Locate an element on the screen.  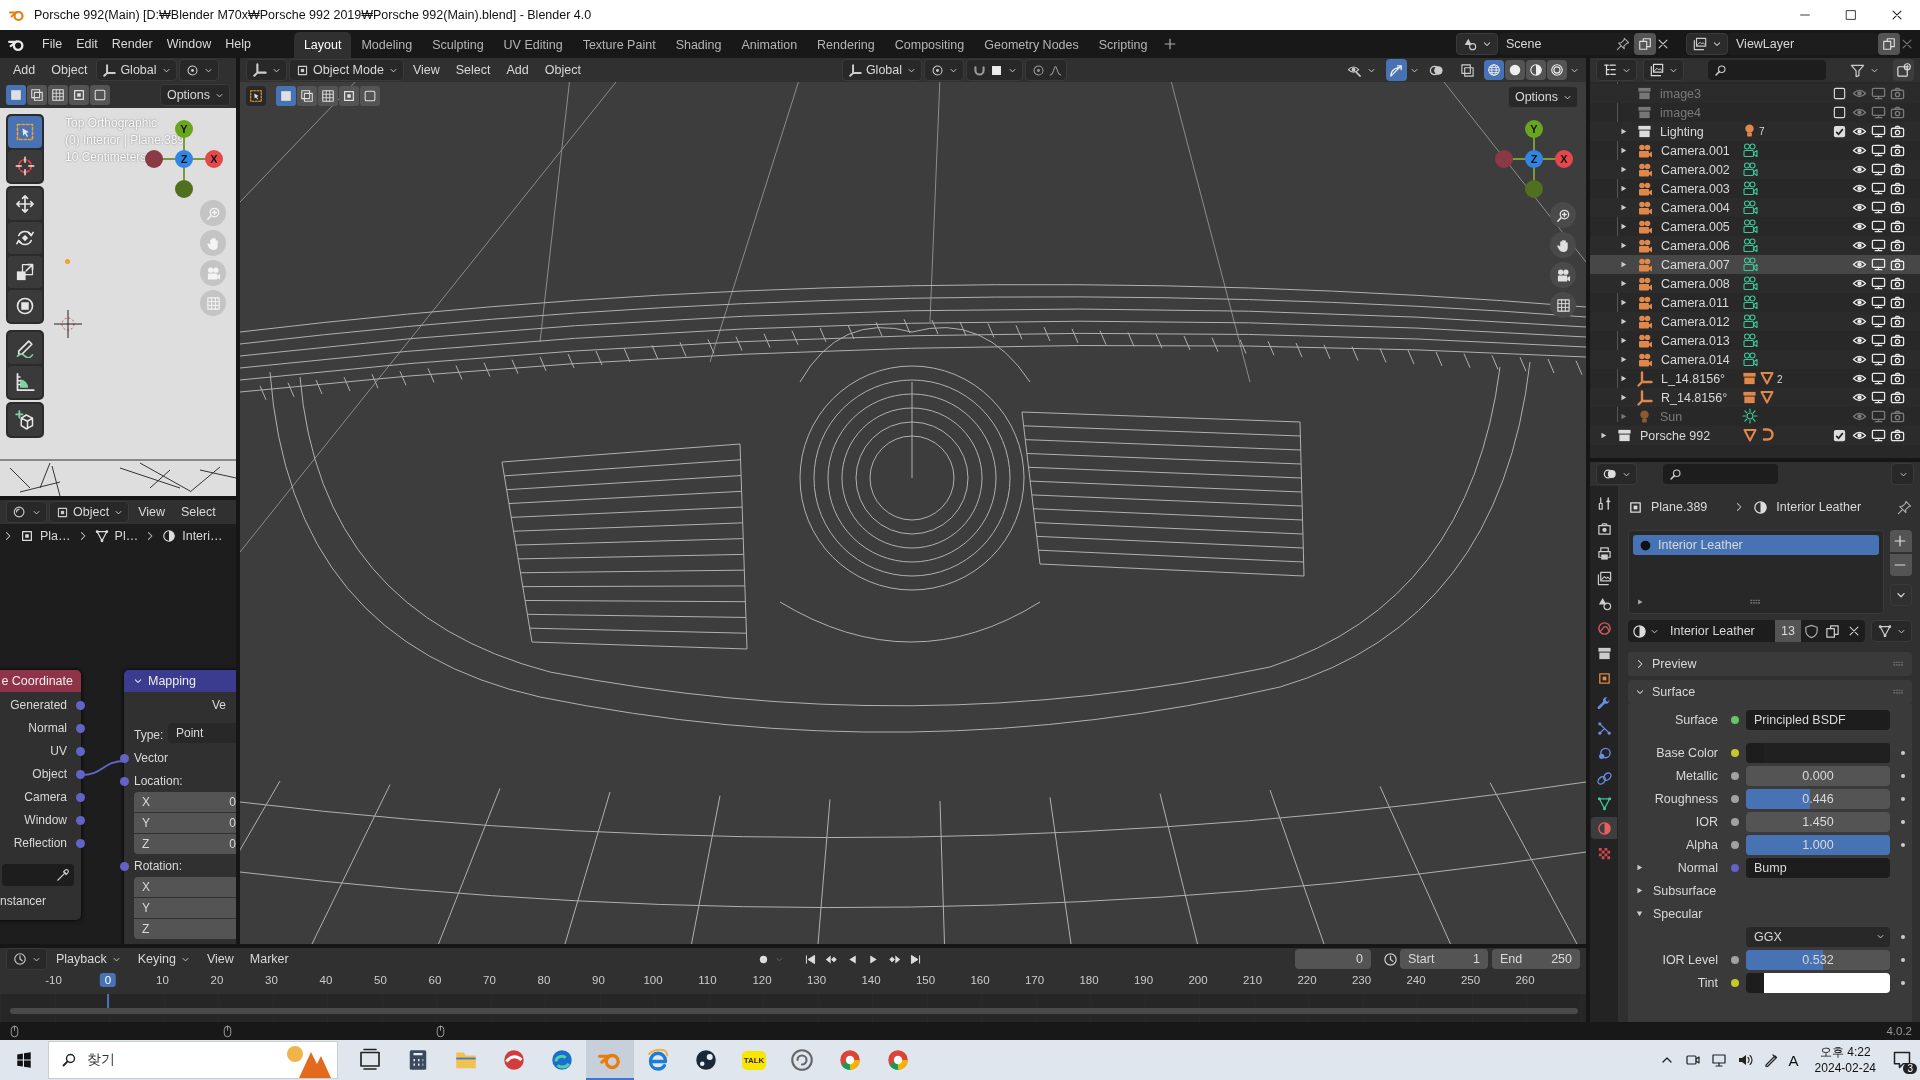
clock: 오후 4:22 2024-02-24 is located at coordinates (1845, 1060).